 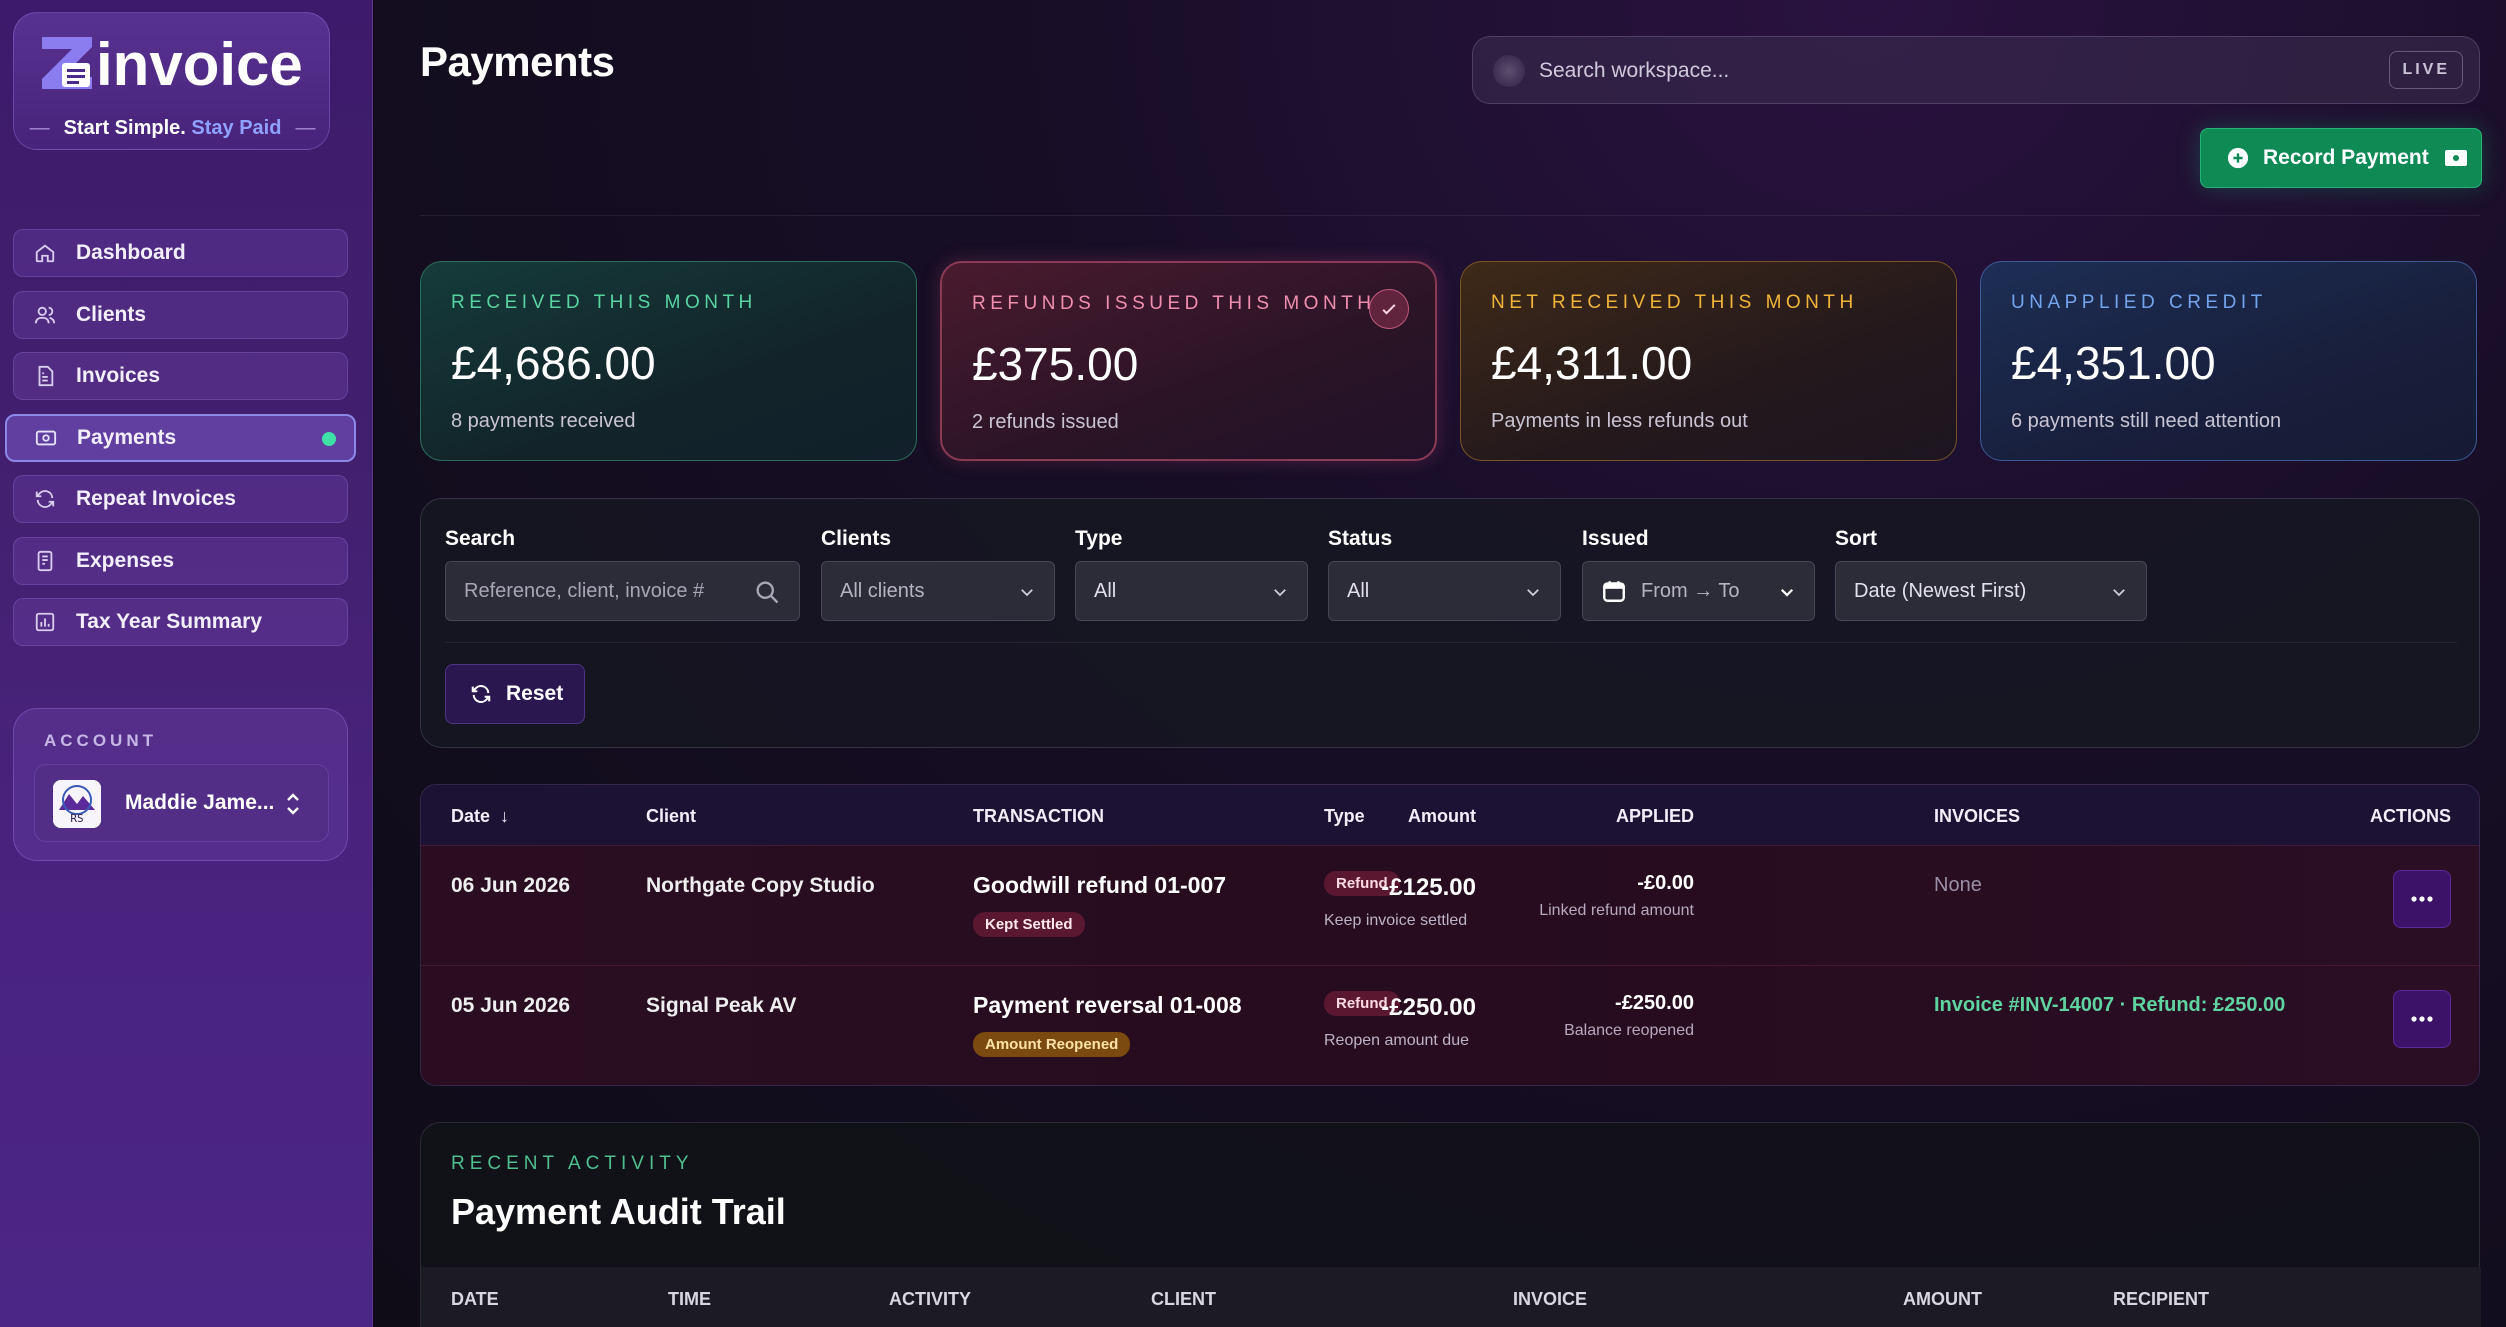 I want to click on filter-search: Search Reference, client, invoice #, so click(x=622, y=574).